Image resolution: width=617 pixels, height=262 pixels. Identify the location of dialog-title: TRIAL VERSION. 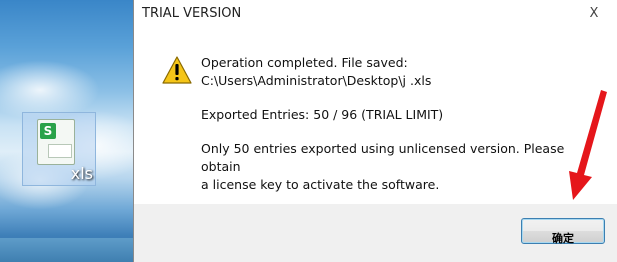
(192, 13).